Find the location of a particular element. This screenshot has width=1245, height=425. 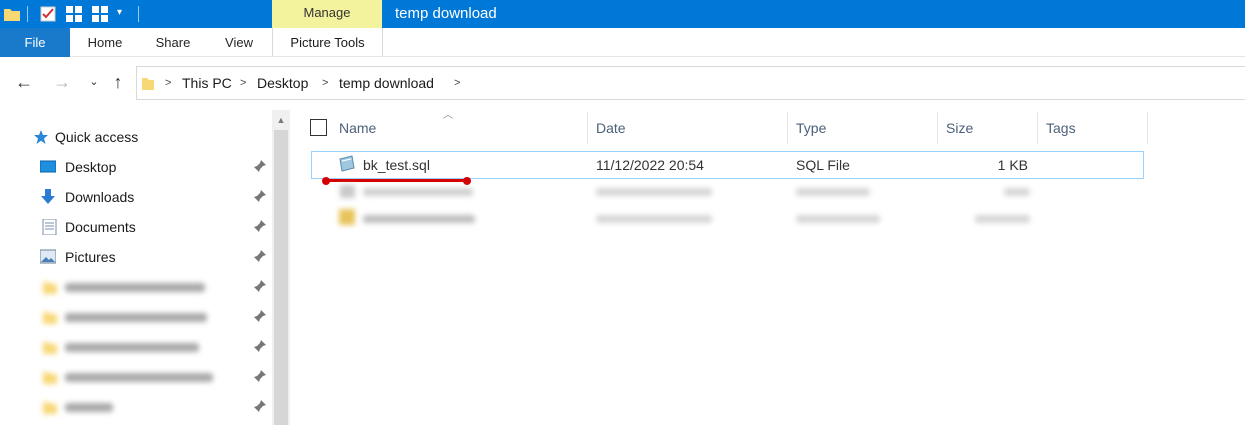

sidebar-item-label: Pictures is located at coordinates (90, 257).